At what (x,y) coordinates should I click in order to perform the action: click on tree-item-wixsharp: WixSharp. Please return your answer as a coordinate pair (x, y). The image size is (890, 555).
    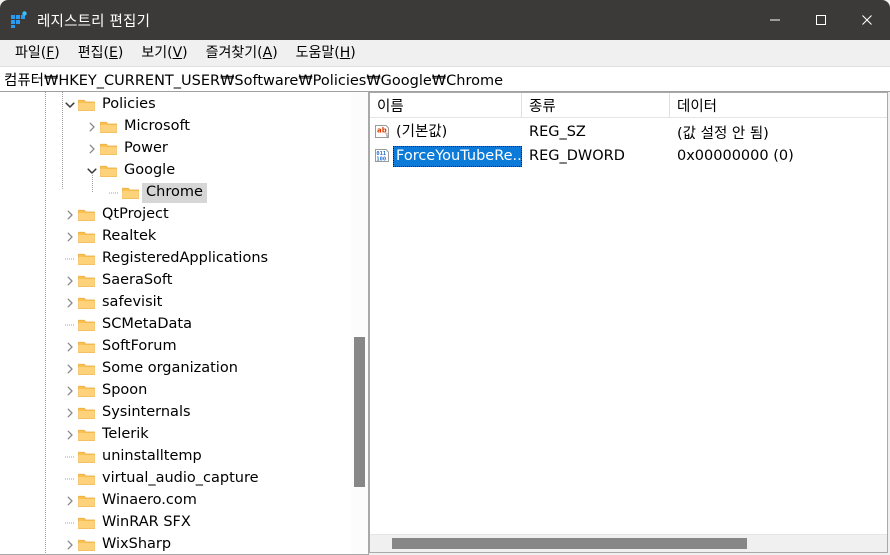
    Looking at the image, I should click on (175, 544).